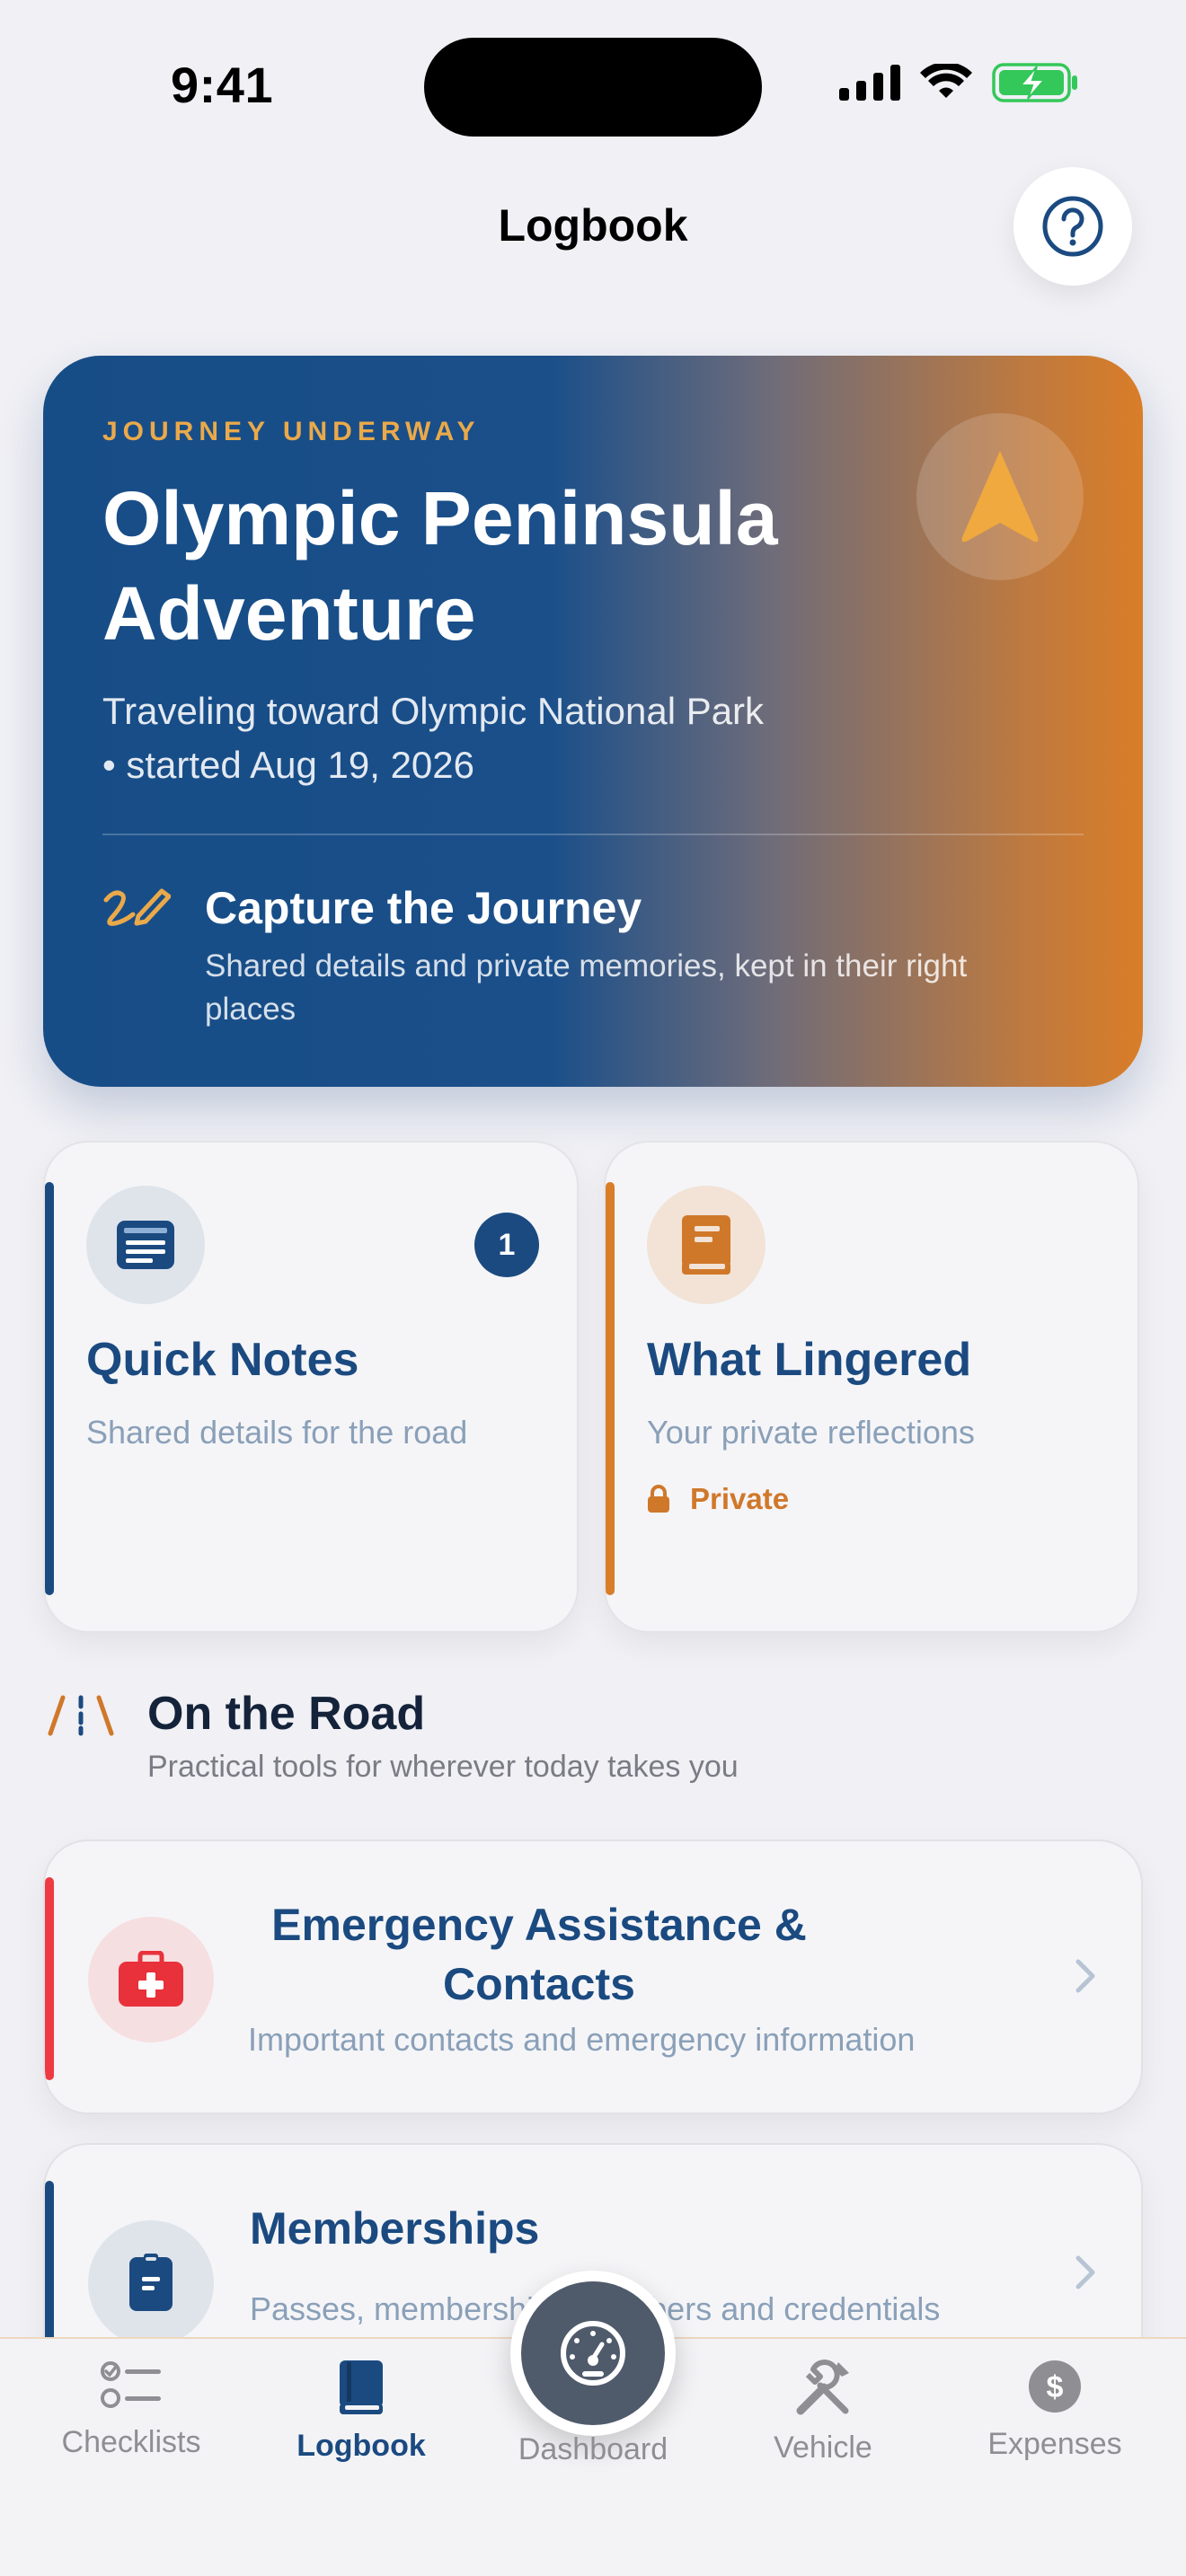 This screenshot has height=2576, width=1186. I want to click on memberships-title: Memberships, so click(395, 2228).